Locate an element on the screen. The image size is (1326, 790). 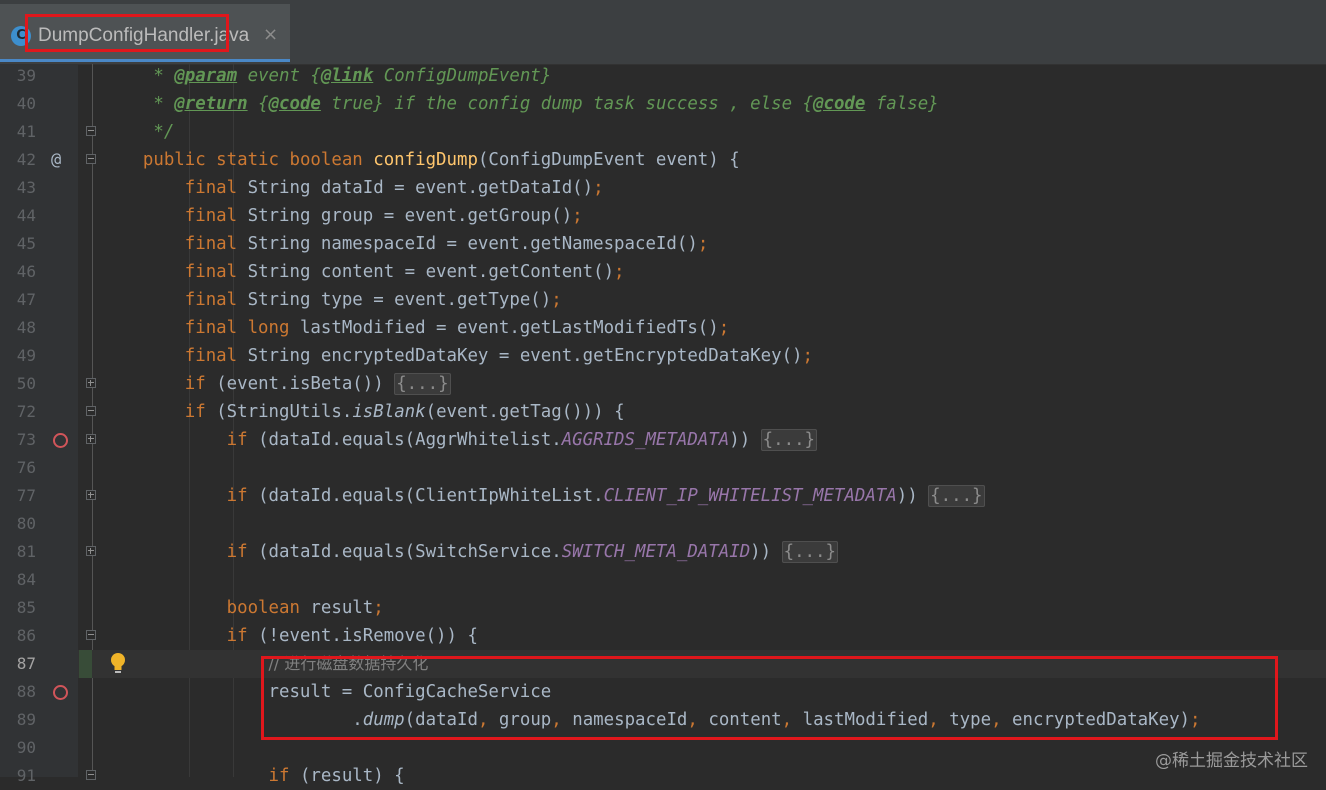
code-token: @link is located at coordinates (347, 76).